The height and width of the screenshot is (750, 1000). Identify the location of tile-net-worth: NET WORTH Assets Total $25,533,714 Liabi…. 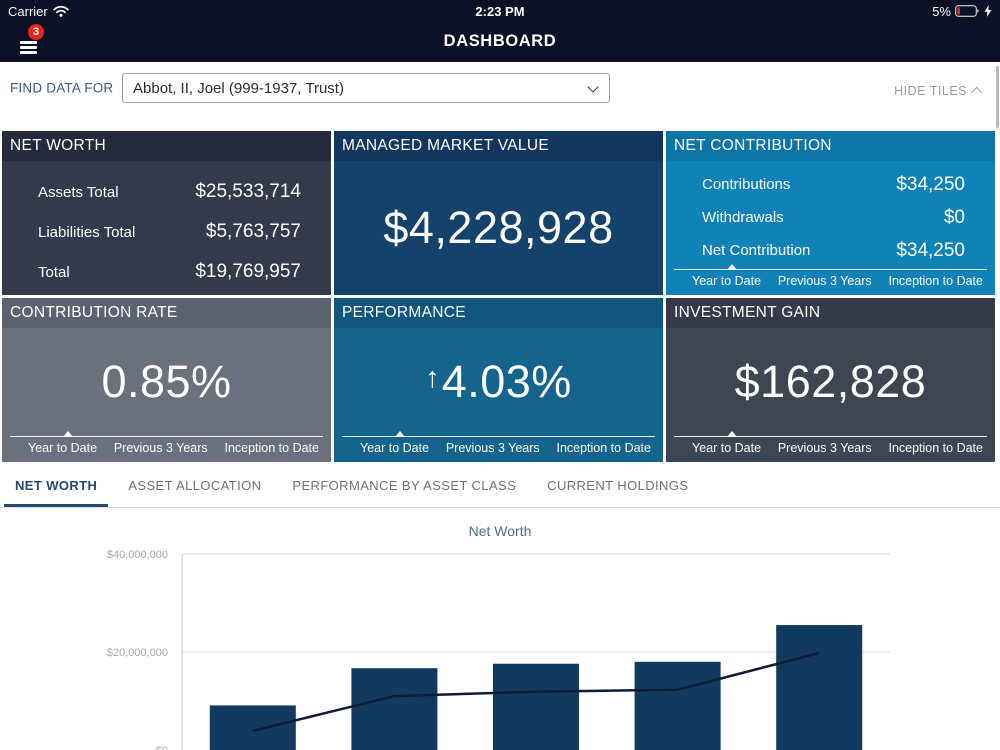
(166, 213).